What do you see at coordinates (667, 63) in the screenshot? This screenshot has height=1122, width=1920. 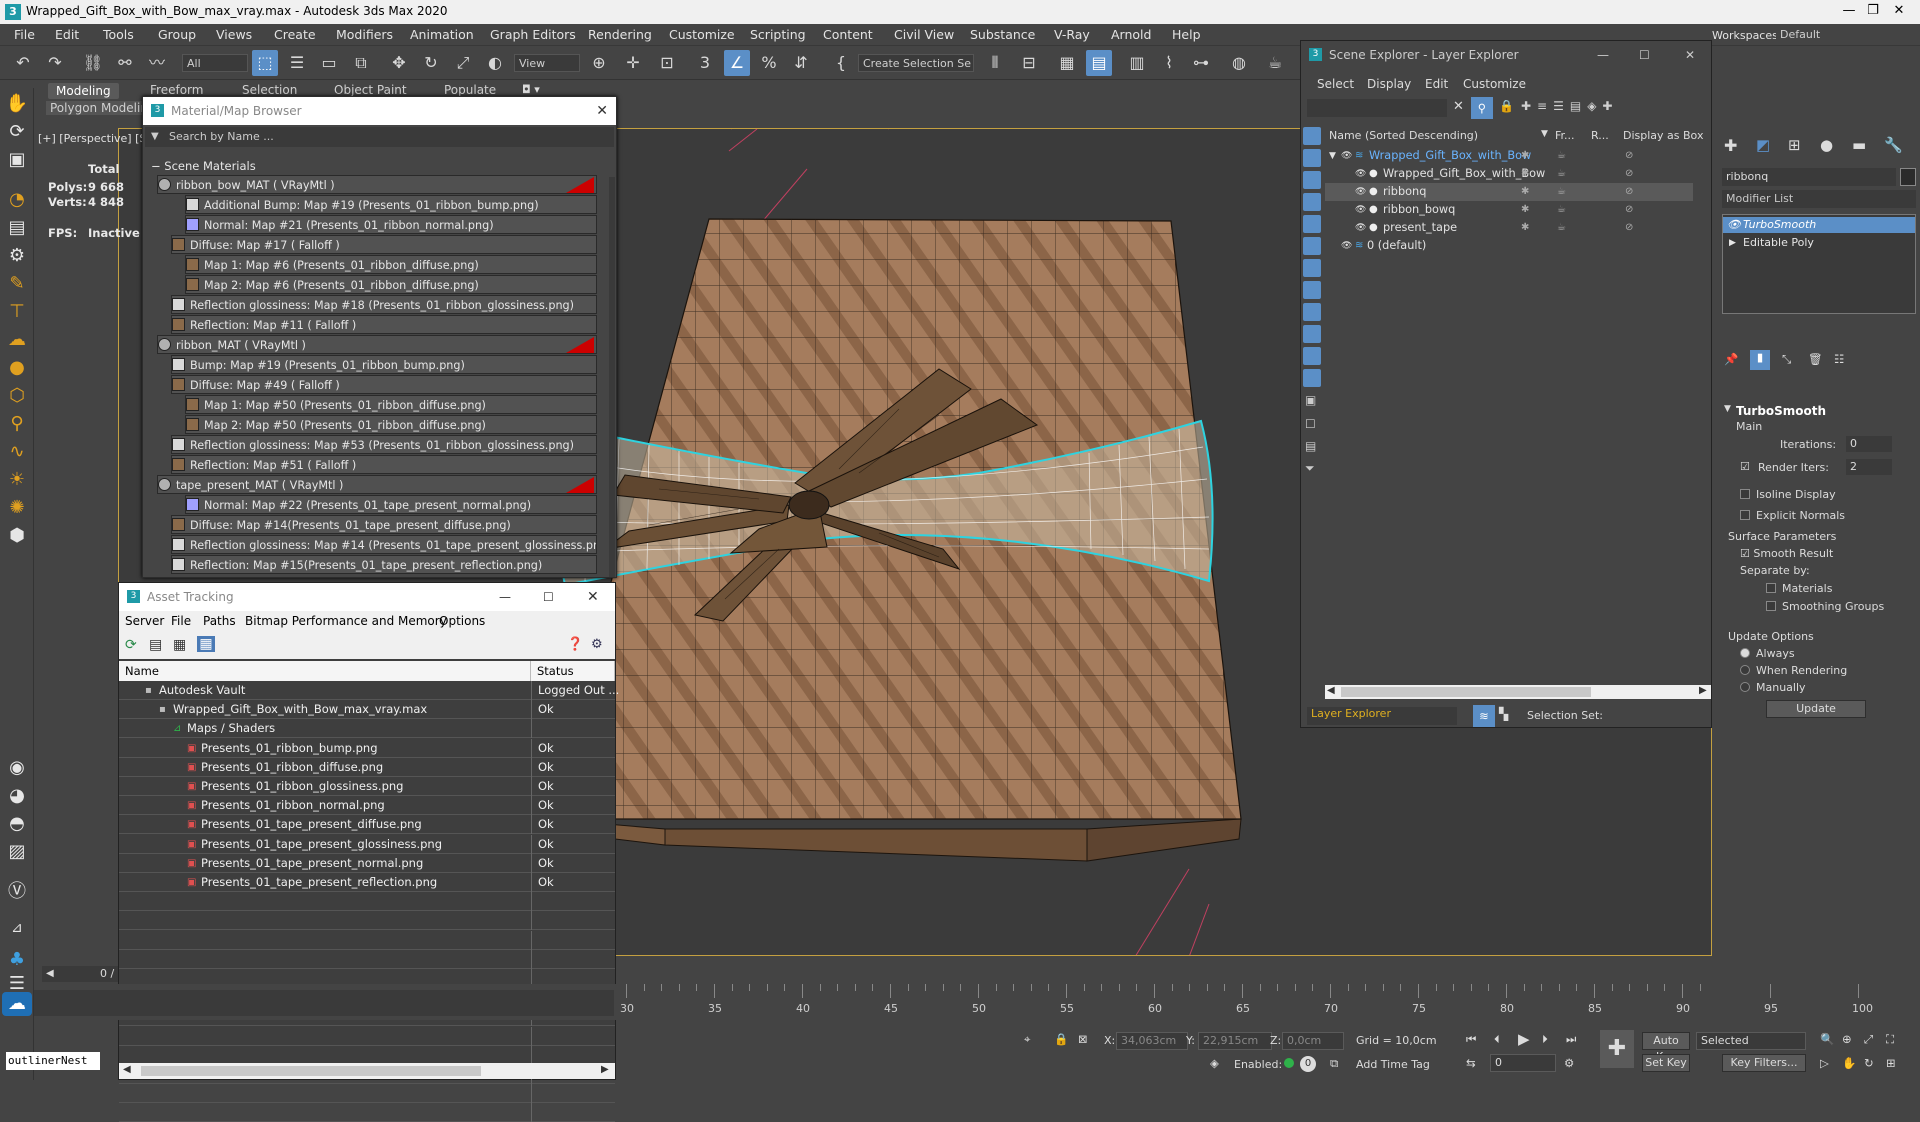 I see `keyboard-shortcut-icon: ⊡` at bounding box center [667, 63].